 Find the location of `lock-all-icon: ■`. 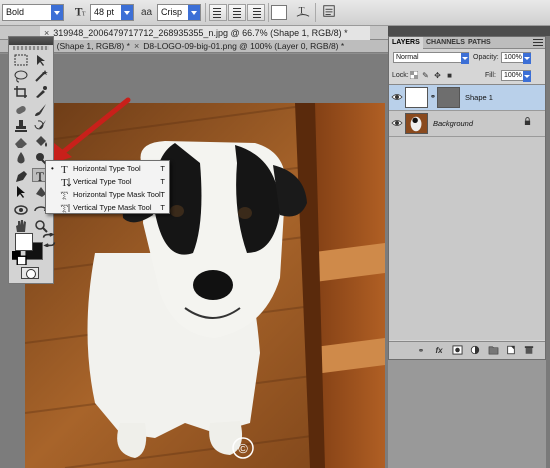

lock-all-icon: ■ is located at coordinates (449, 76).